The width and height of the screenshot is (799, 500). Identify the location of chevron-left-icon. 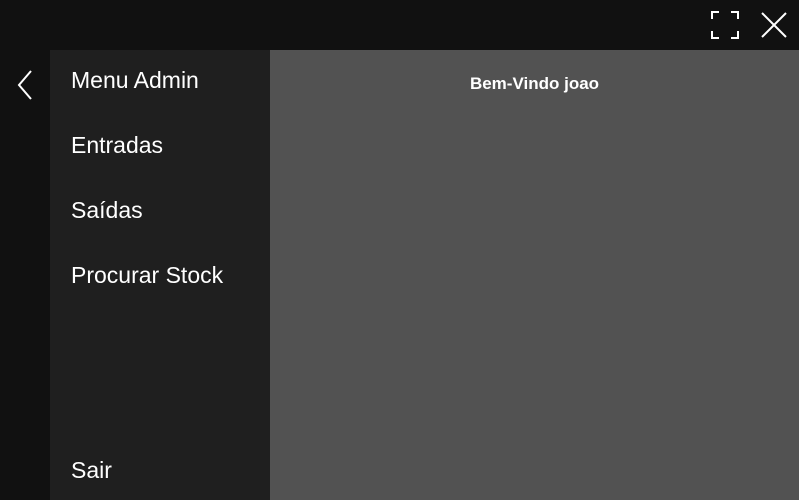
(24, 85).